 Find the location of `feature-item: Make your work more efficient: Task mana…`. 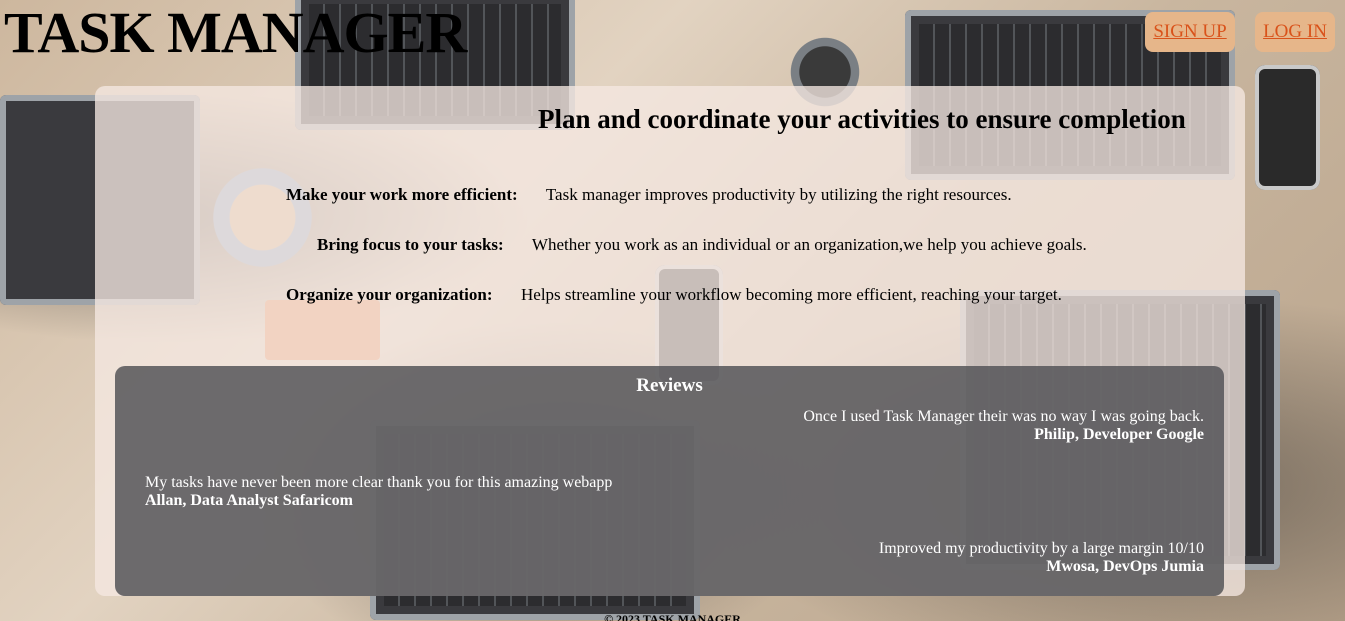

feature-item: Make your work more efficient: Task mana… is located at coordinates (649, 195).